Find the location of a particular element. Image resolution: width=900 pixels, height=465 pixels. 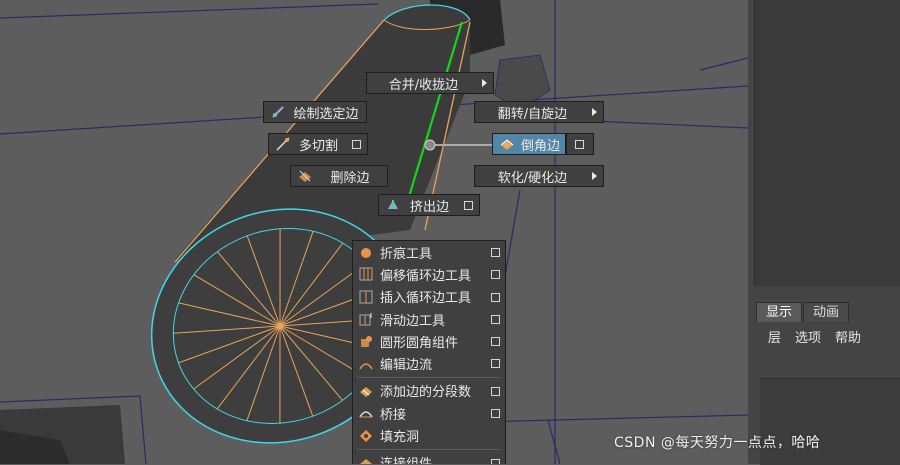

submenu-label: 连接组件 is located at coordinates (442, 458).